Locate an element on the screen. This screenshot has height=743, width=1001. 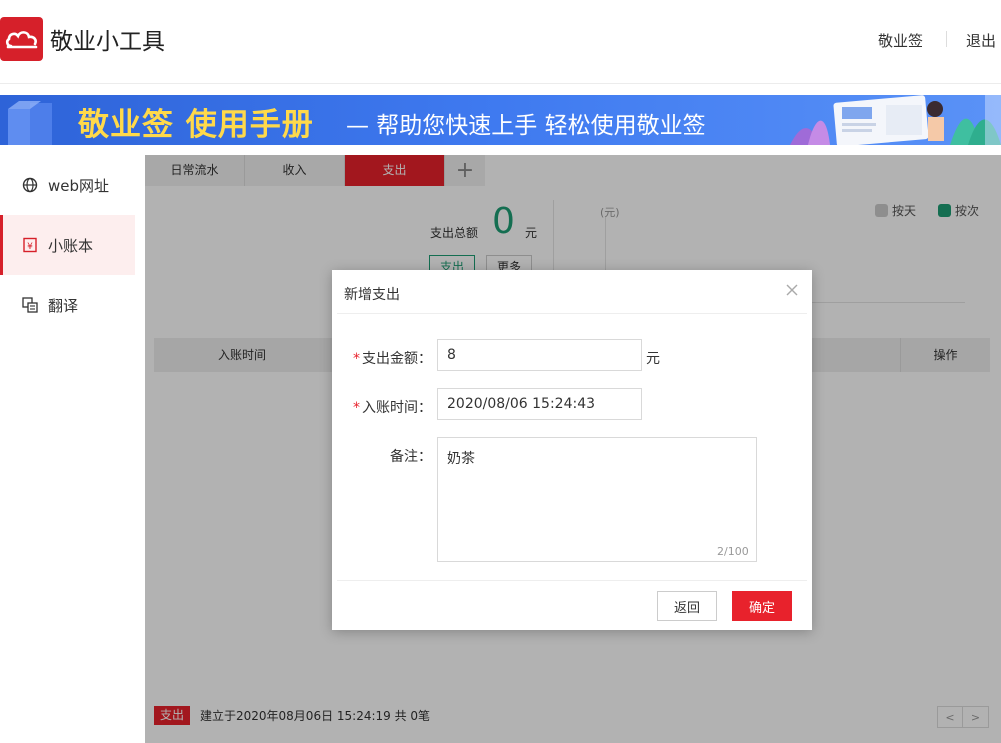
cloud-logo-icon is located at coordinates (21, 40).